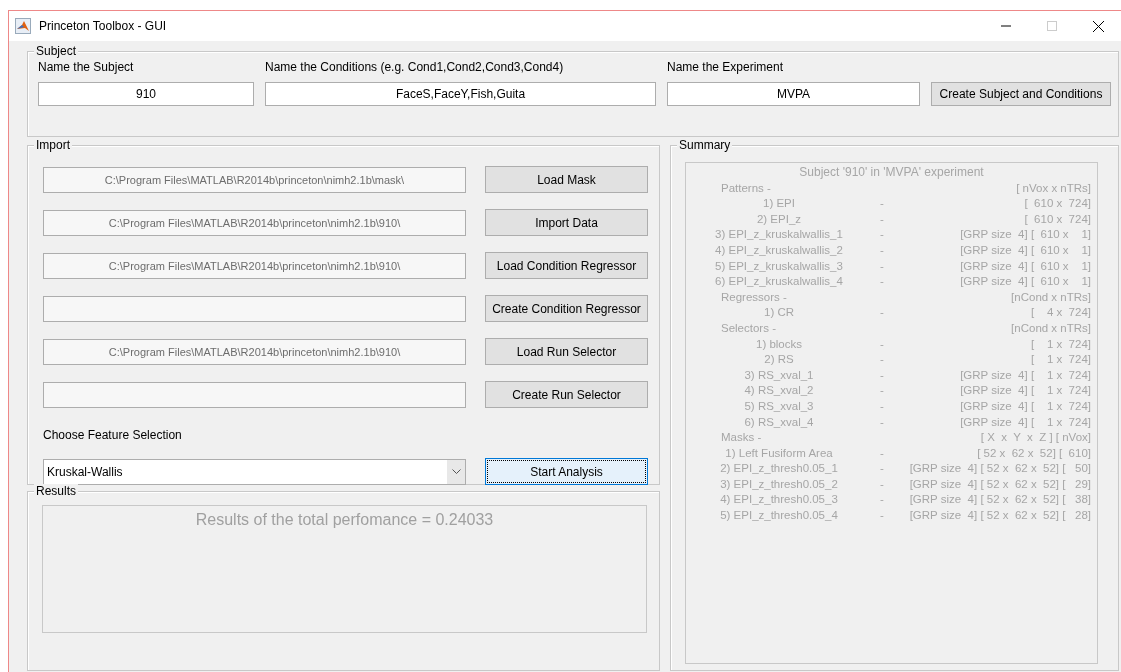  I want to click on input-field: FaceS,FaceY,Fish,Guita, so click(460, 94).